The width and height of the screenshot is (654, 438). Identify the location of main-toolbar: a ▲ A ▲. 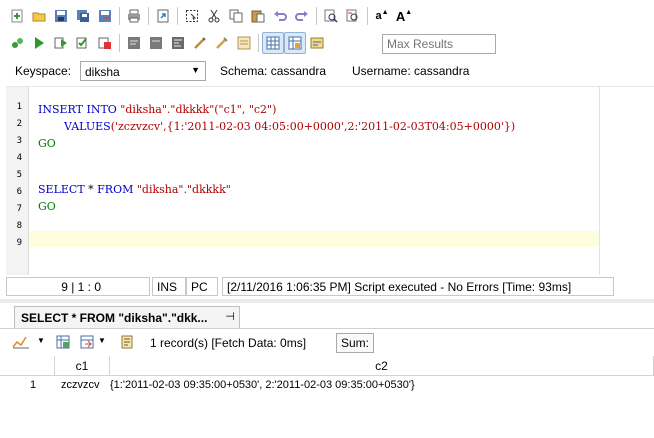
(210, 16).